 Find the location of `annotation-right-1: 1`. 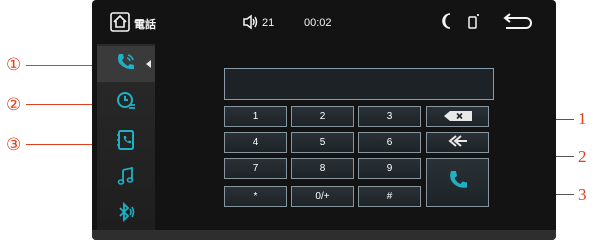

annotation-right-1: 1 is located at coordinates (582, 118).